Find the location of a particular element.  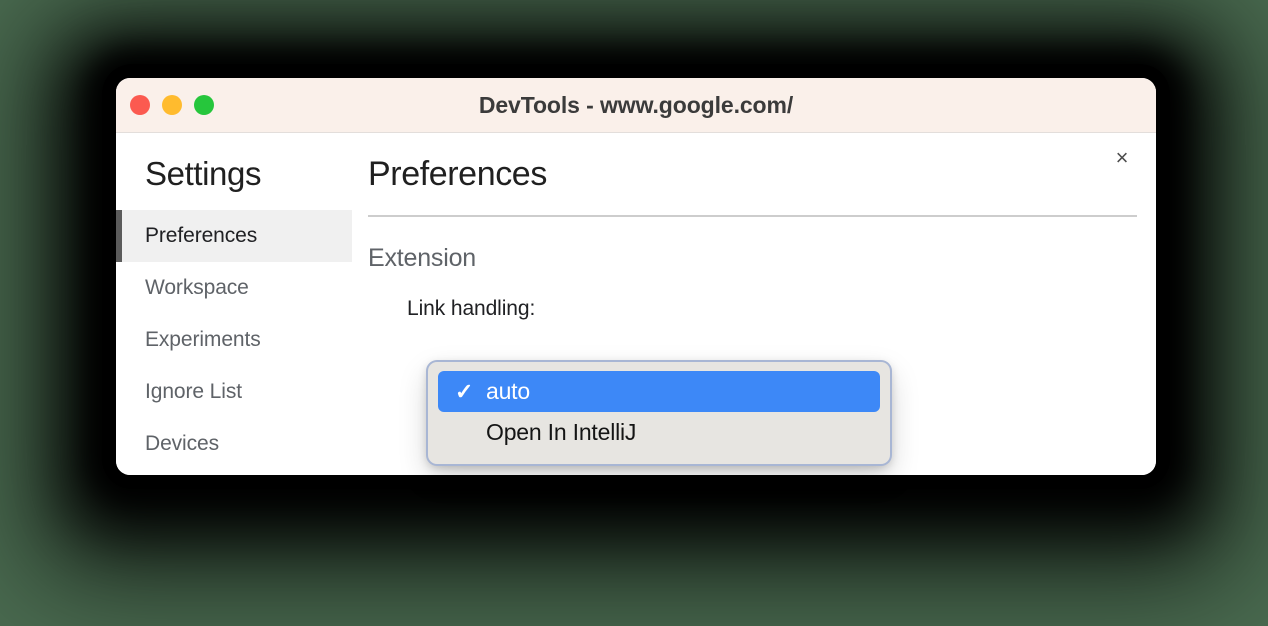

link-handling-dropdown-popup: ✓ auto ✓ Open In IntelliJ is located at coordinates (659, 413).